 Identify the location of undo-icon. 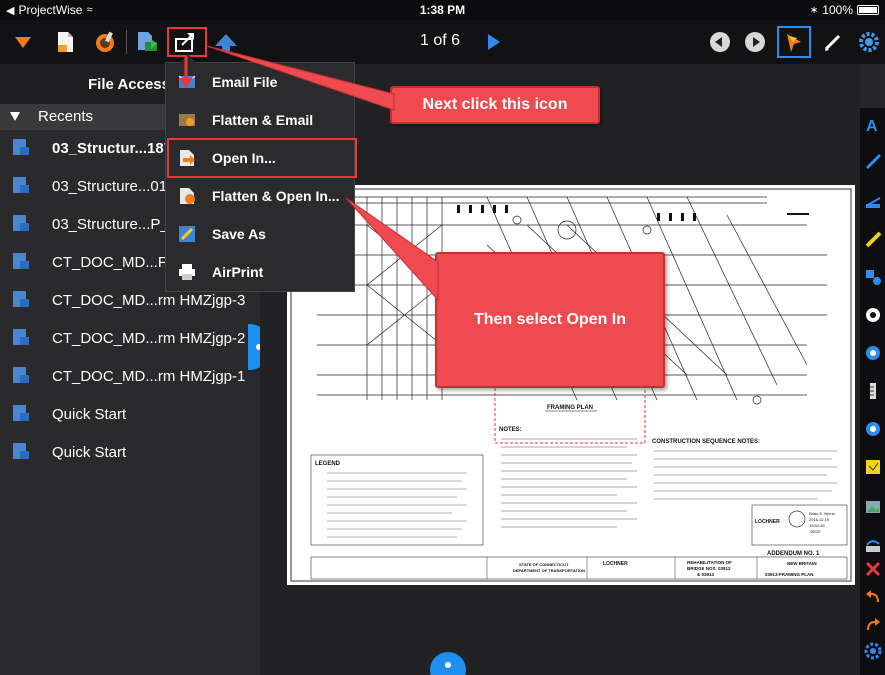
(873, 597).